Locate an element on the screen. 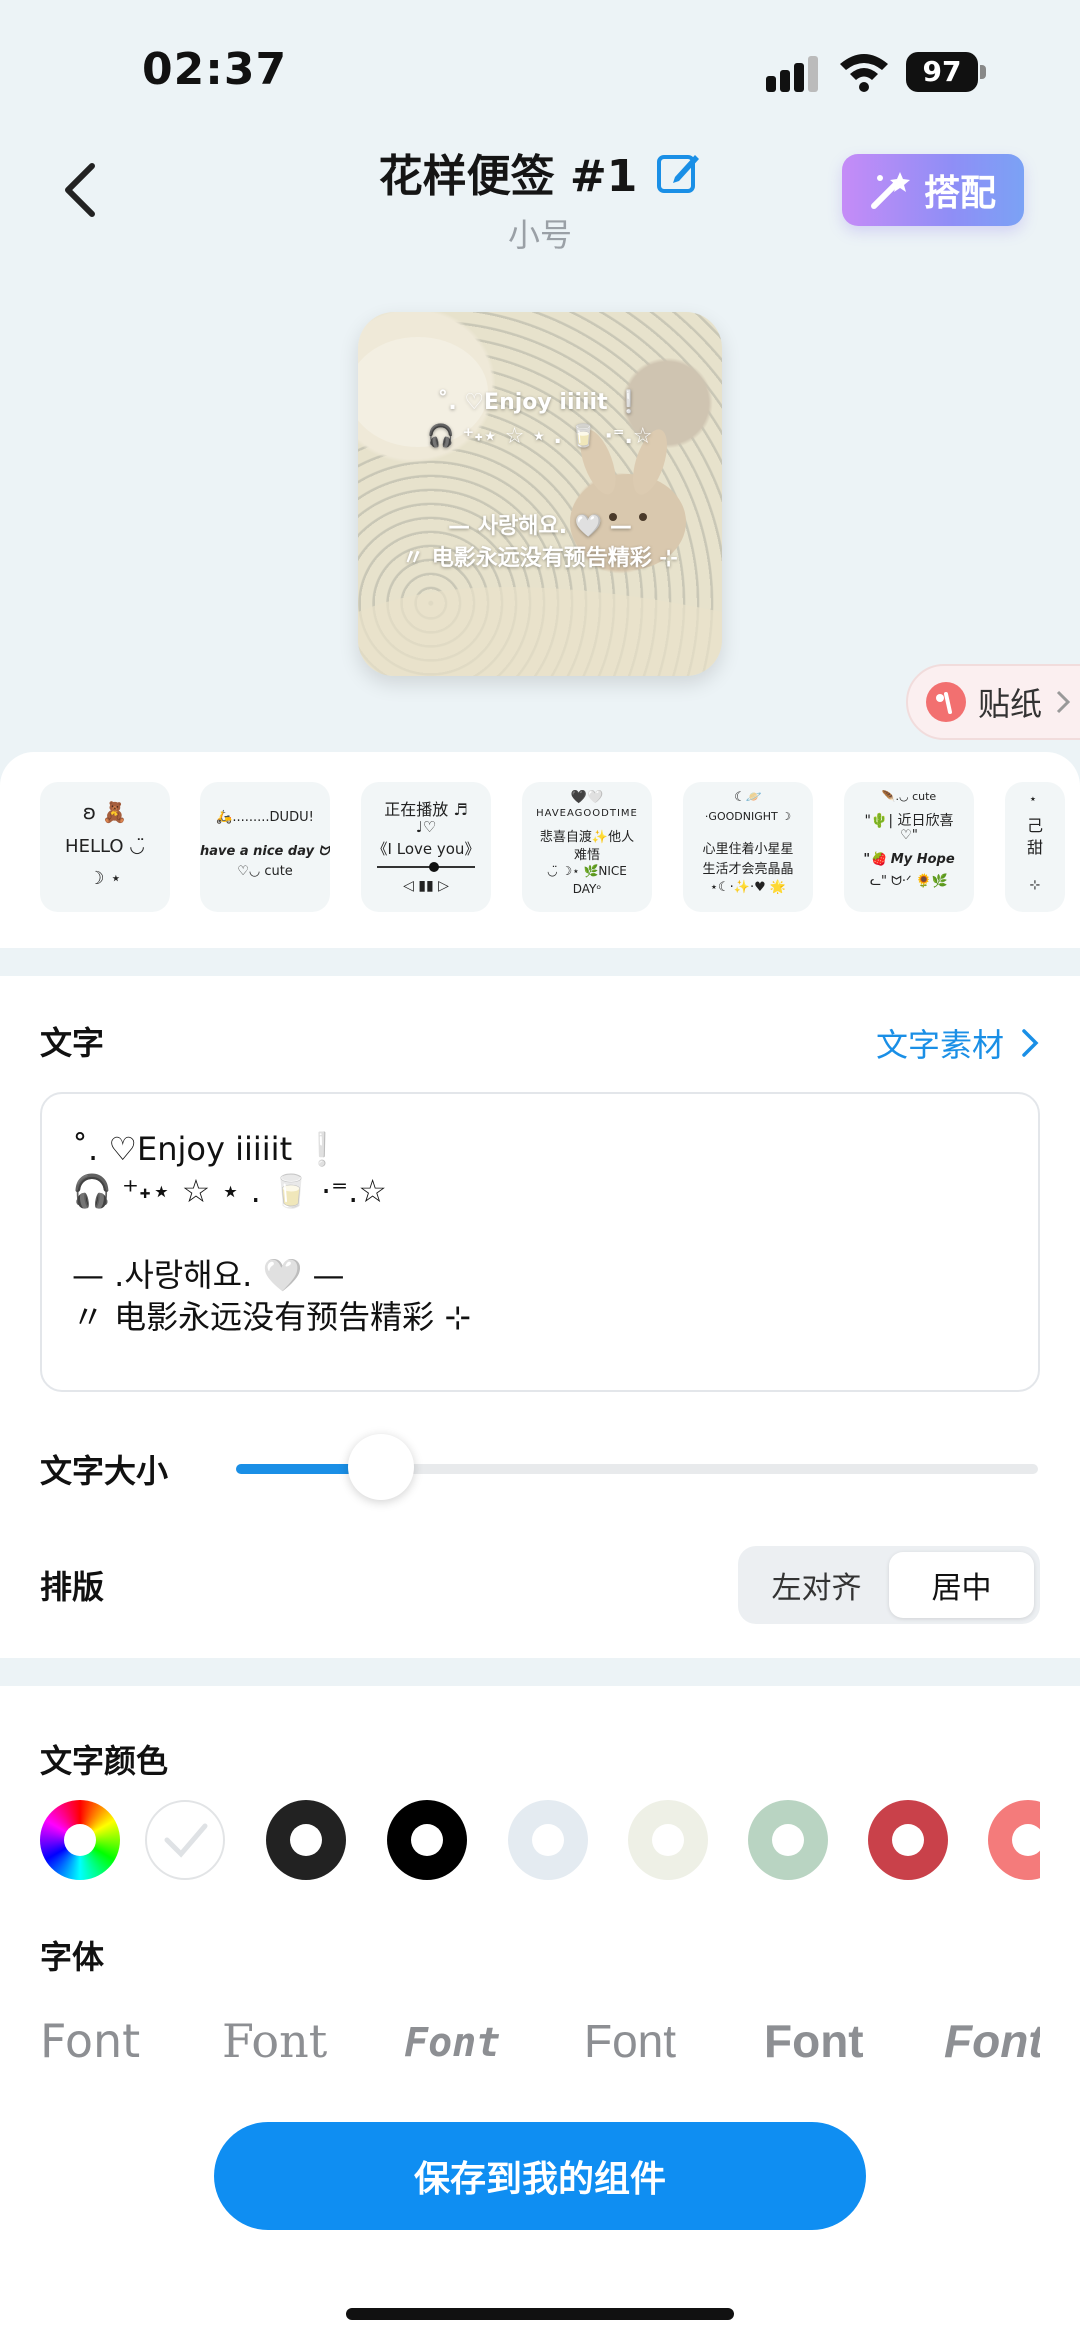 The image size is (1080, 2341). template-line: 甜 is located at coordinates (1034, 847).